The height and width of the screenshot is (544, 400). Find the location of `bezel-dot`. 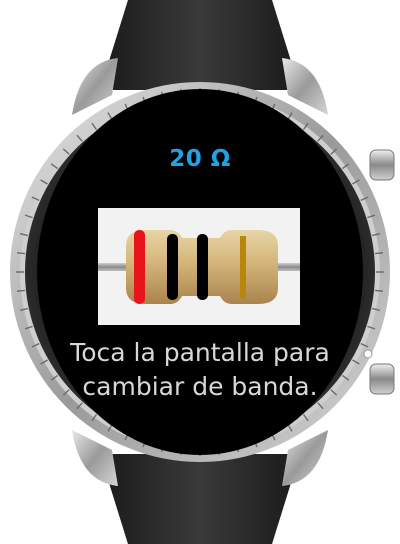

bezel-dot is located at coordinates (368, 354).